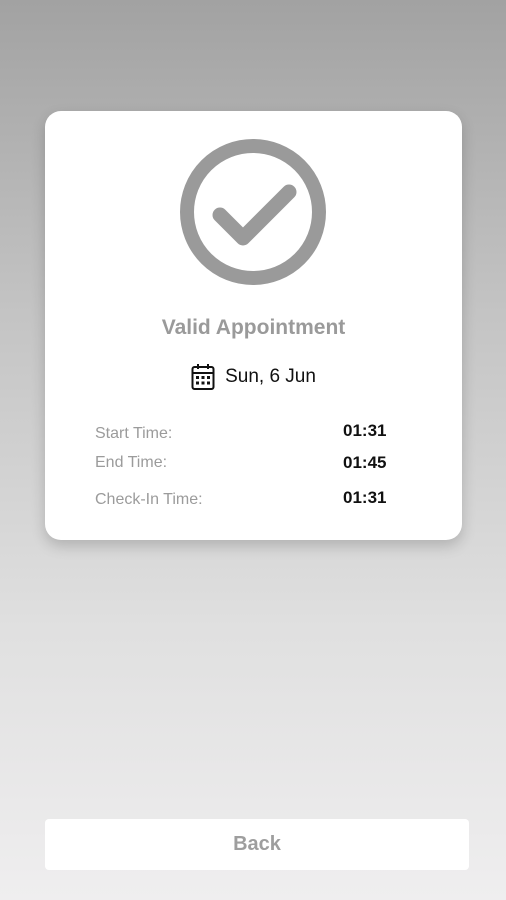 This screenshot has width=506, height=900. I want to click on calendar-icon, so click(203, 377).